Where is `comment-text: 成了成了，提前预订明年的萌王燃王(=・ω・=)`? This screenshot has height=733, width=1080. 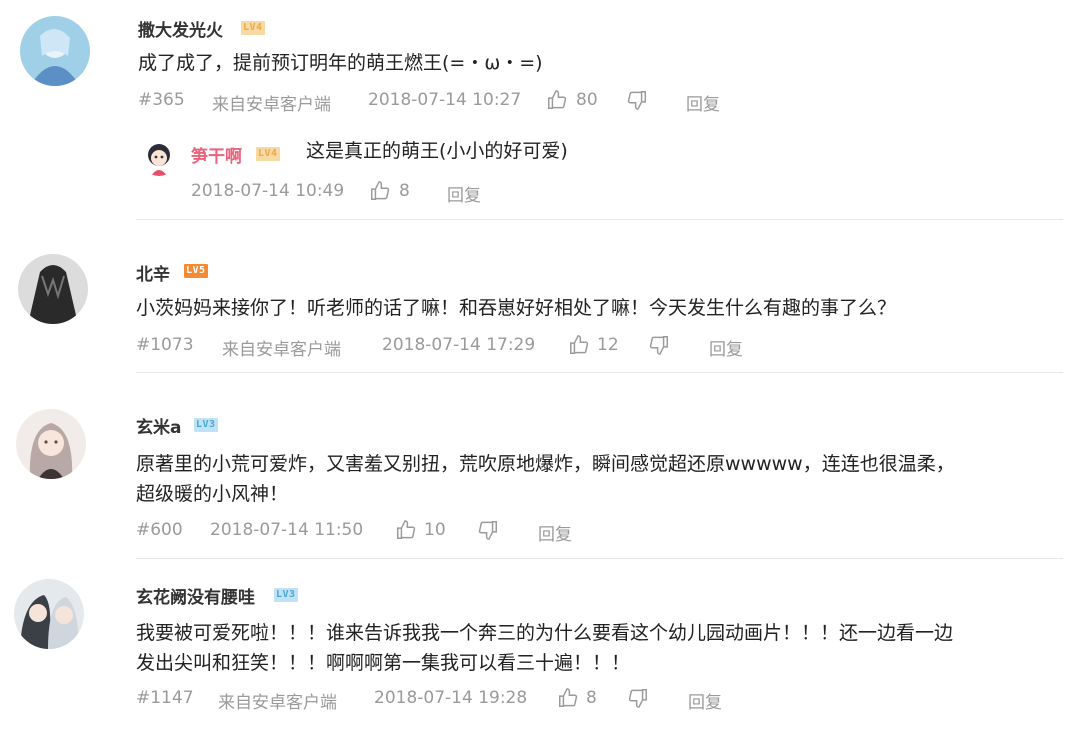
comment-text: 成了成了，提前预订明年的萌王燃王(=・ω・=) is located at coordinates (340, 63).